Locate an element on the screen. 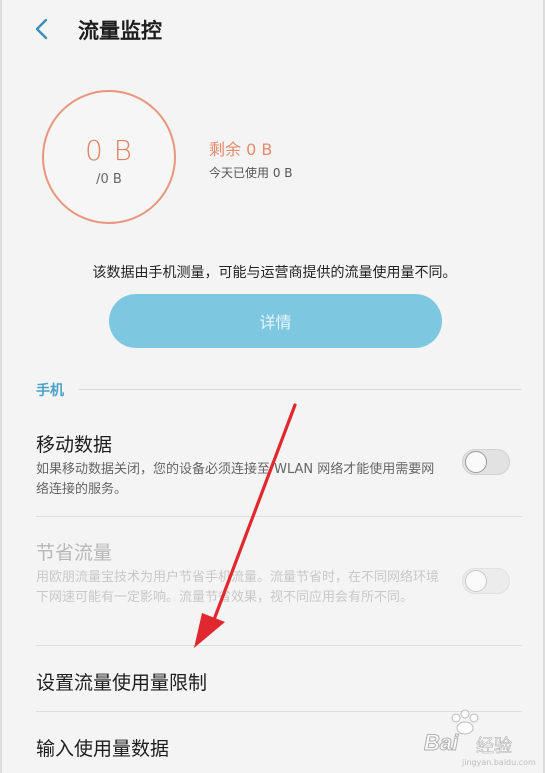 The image size is (545, 773). watermark-cn: 经验 is located at coordinates (494, 747).